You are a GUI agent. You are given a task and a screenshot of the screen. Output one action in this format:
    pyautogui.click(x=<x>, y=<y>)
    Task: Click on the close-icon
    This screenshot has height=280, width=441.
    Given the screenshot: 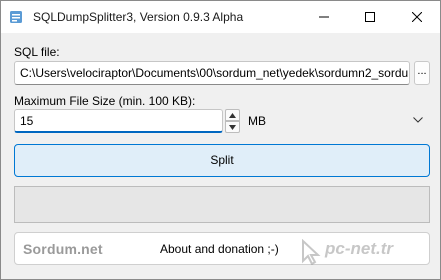 What is the action you would take?
    pyautogui.click(x=417, y=17)
    